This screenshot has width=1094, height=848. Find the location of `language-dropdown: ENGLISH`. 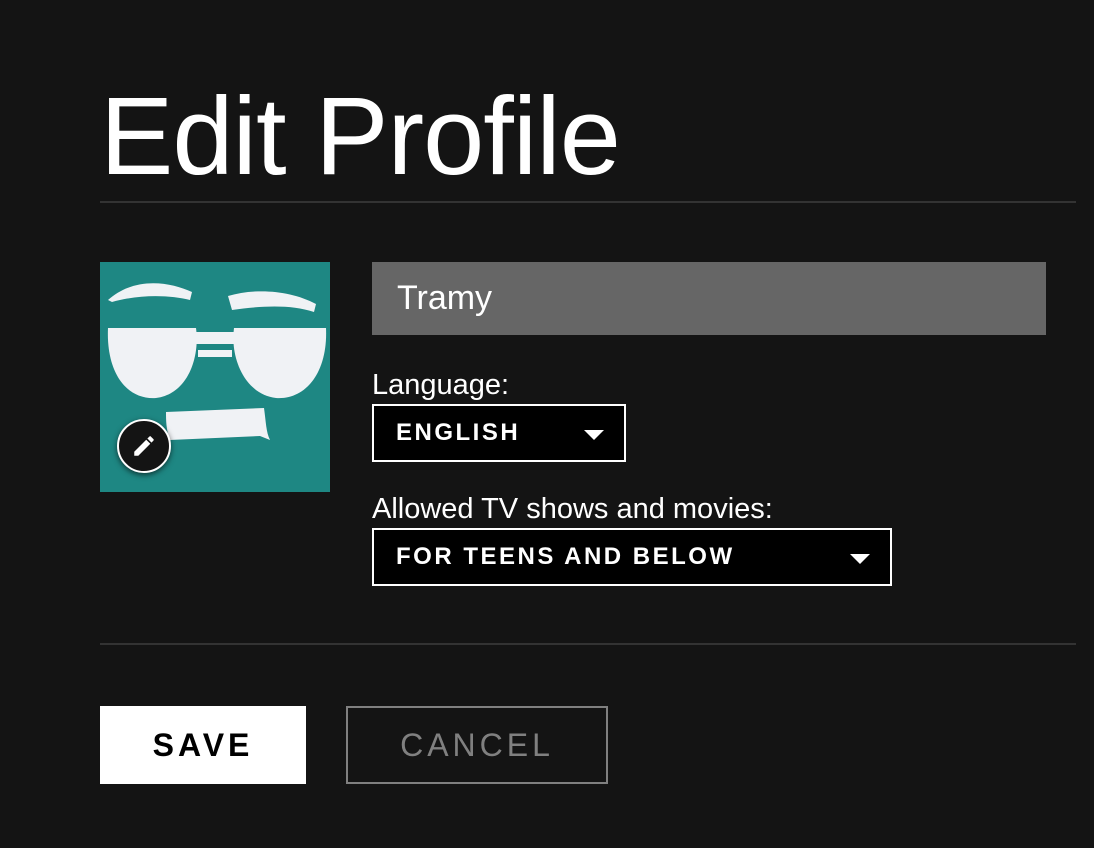

language-dropdown: ENGLISH is located at coordinates (499, 433).